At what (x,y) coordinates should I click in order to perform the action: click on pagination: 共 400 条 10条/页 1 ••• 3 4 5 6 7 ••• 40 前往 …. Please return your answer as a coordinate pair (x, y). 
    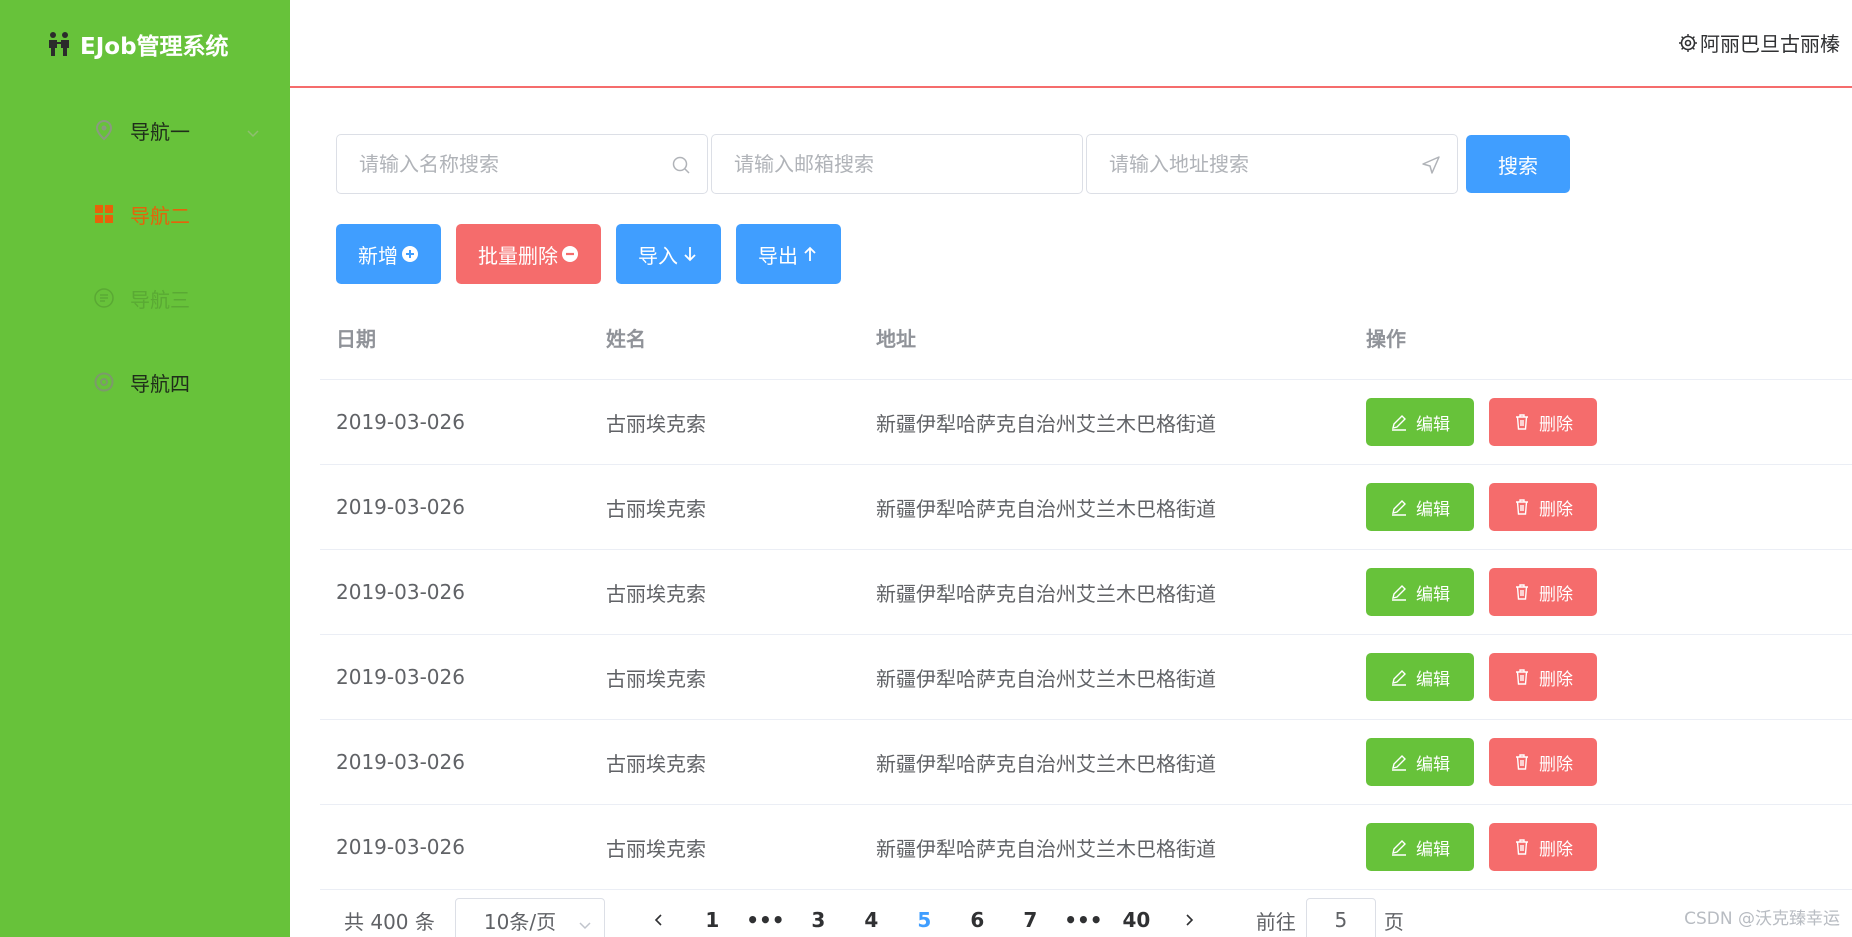
    Looking at the image, I should click on (874, 917).